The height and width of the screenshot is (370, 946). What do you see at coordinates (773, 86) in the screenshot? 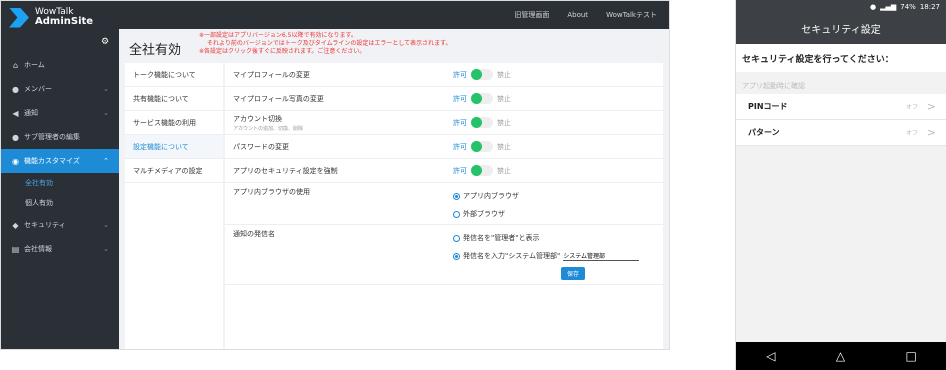
I see `section-header: アプリ起動時に確認` at bounding box center [773, 86].